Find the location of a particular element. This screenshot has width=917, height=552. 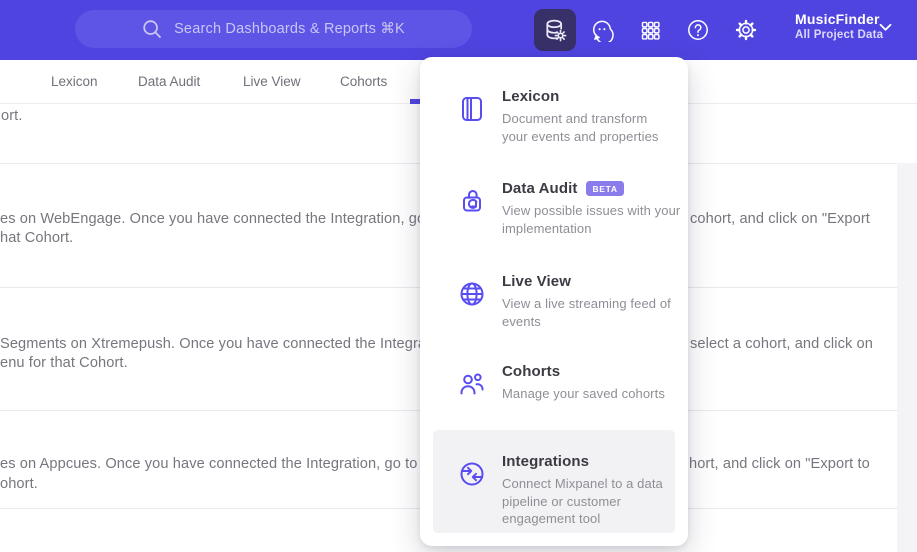

help-icon is located at coordinates (698, 30).